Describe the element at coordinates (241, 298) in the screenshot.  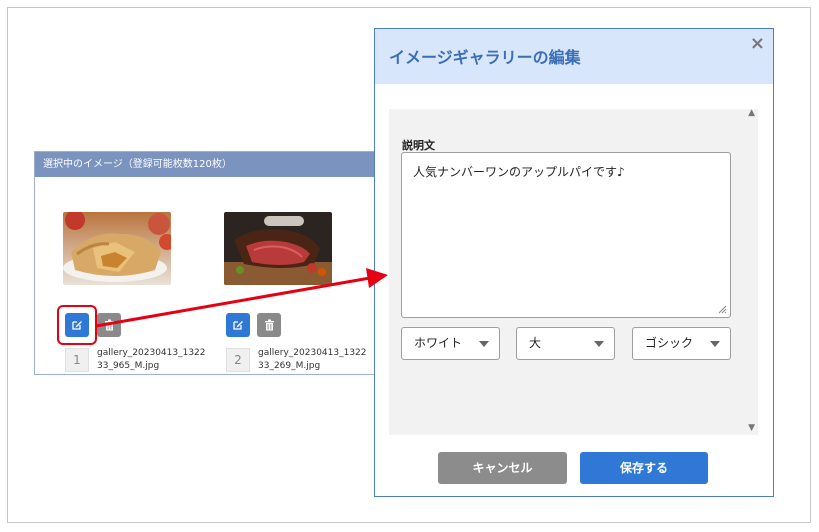
I see `callout-arrow` at that location.